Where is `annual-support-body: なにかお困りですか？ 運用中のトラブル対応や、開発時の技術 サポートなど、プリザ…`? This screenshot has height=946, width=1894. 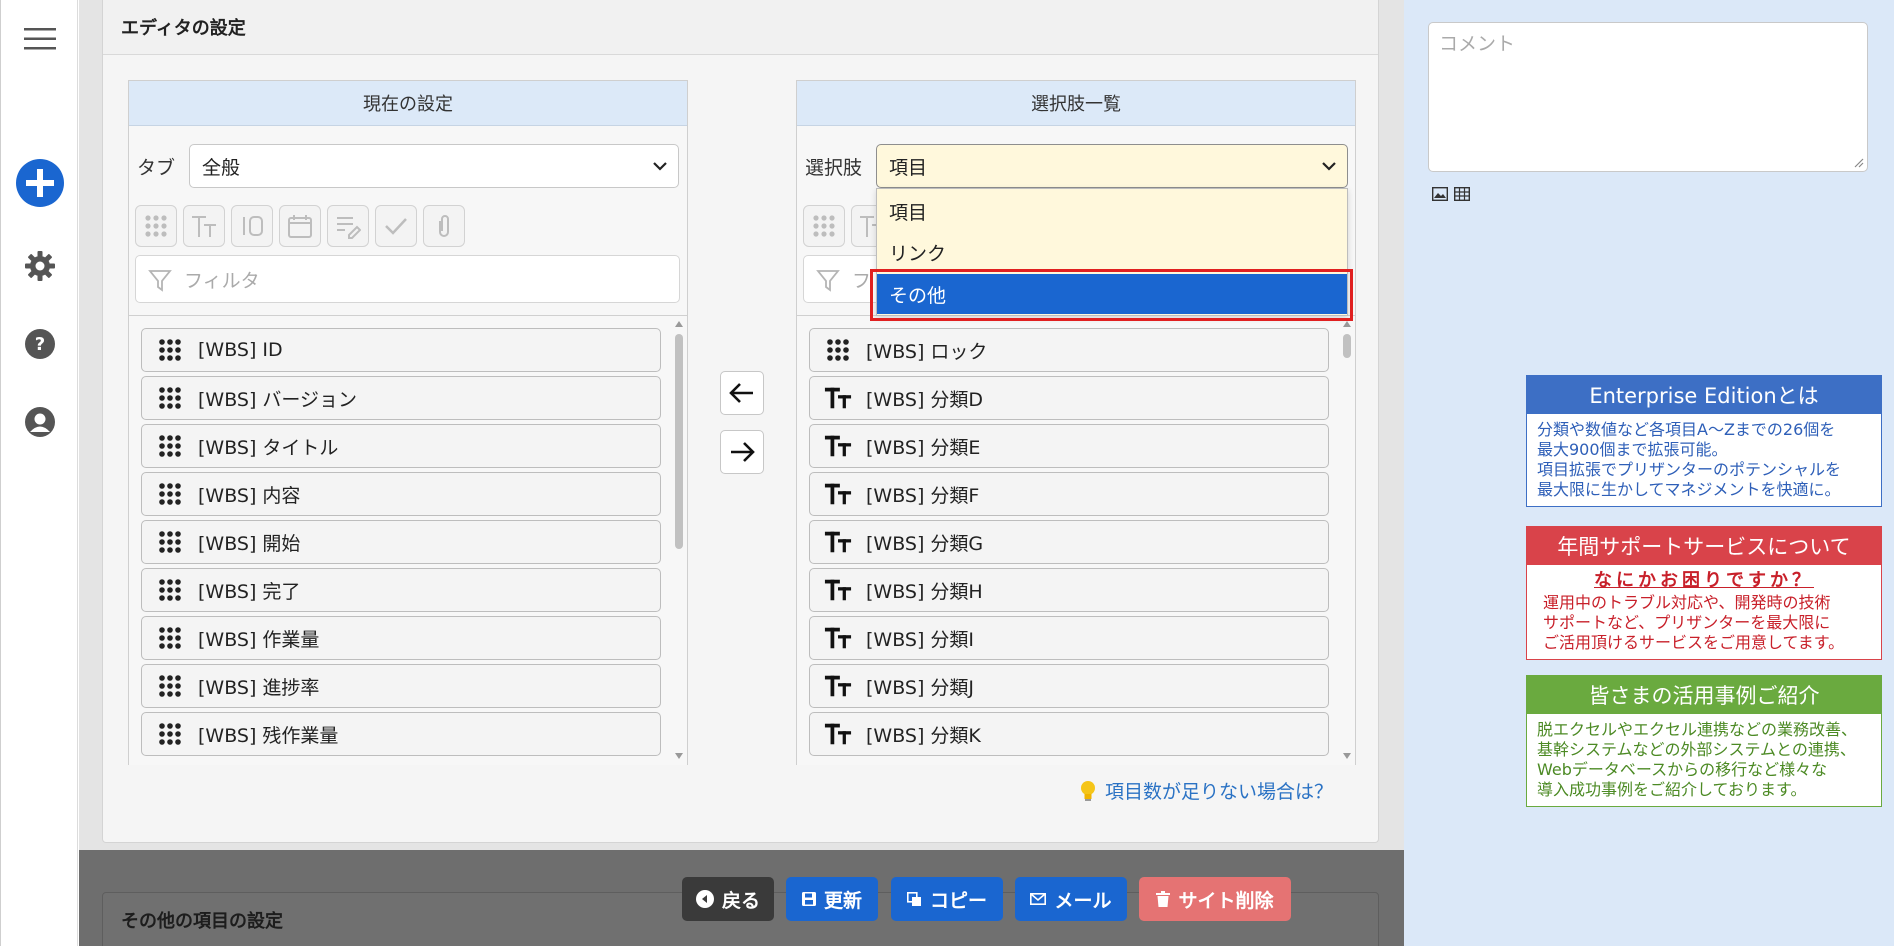 annual-support-body: なにかお困りですか？ 運用中のトラブル対応や、開発時の技術 サポートなど、プリザ… is located at coordinates (1704, 612).